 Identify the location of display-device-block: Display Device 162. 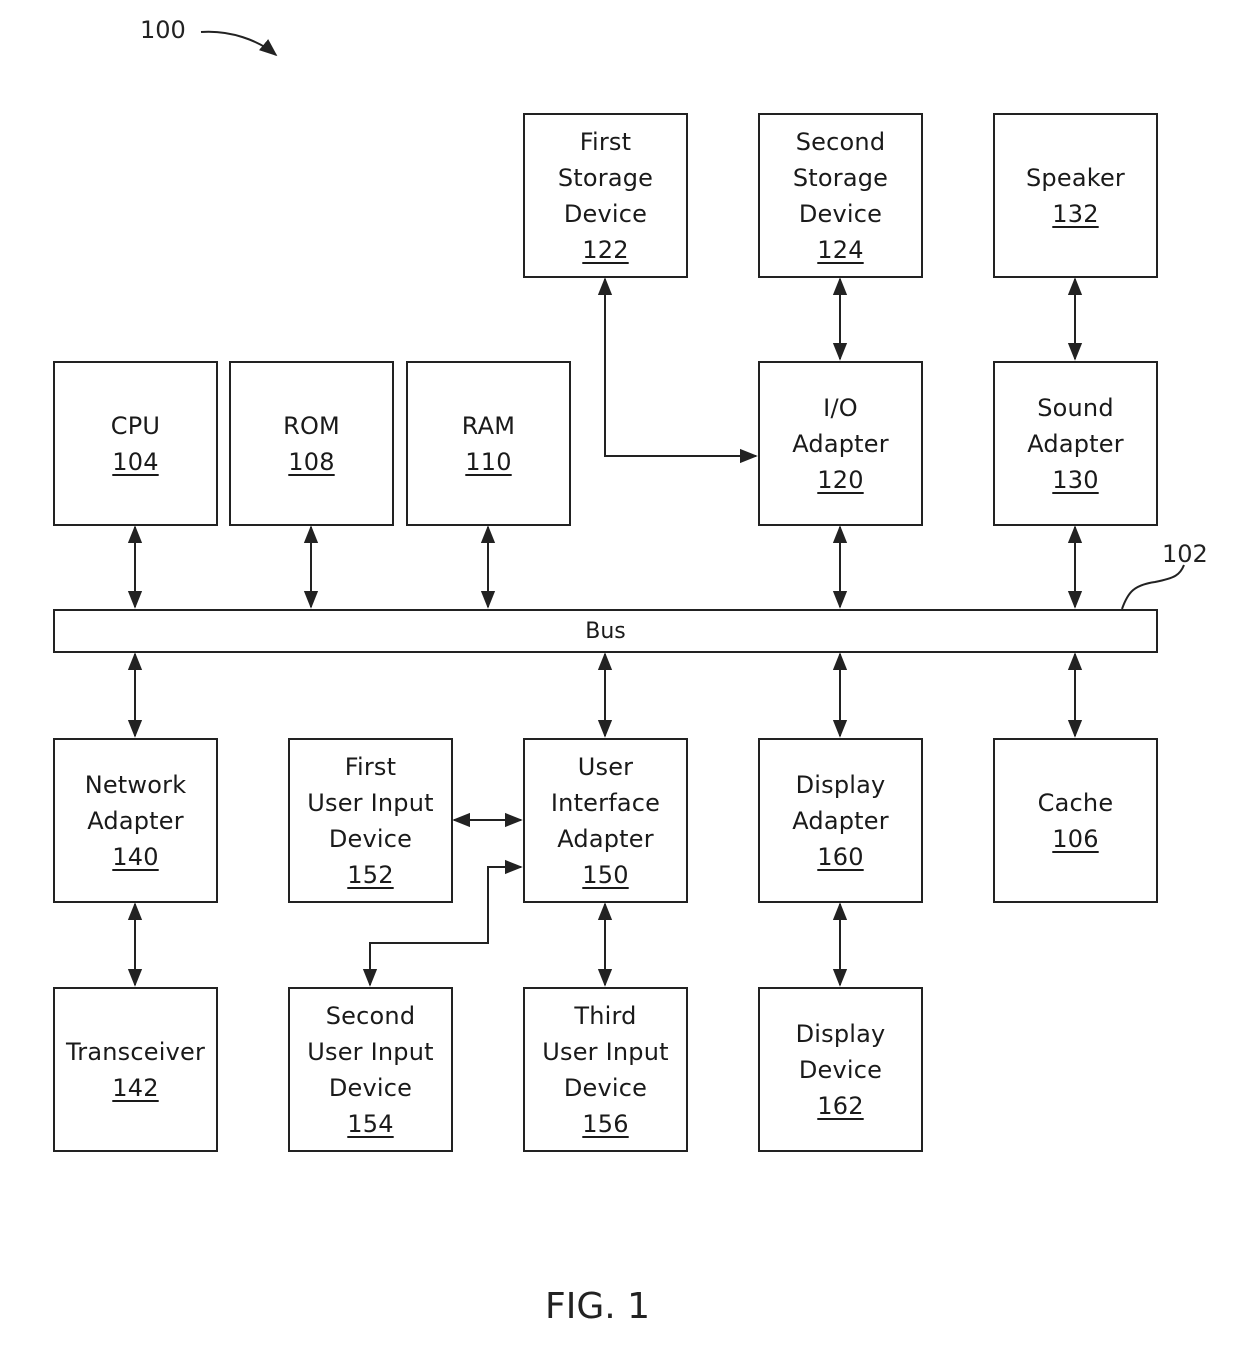
(840, 1069).